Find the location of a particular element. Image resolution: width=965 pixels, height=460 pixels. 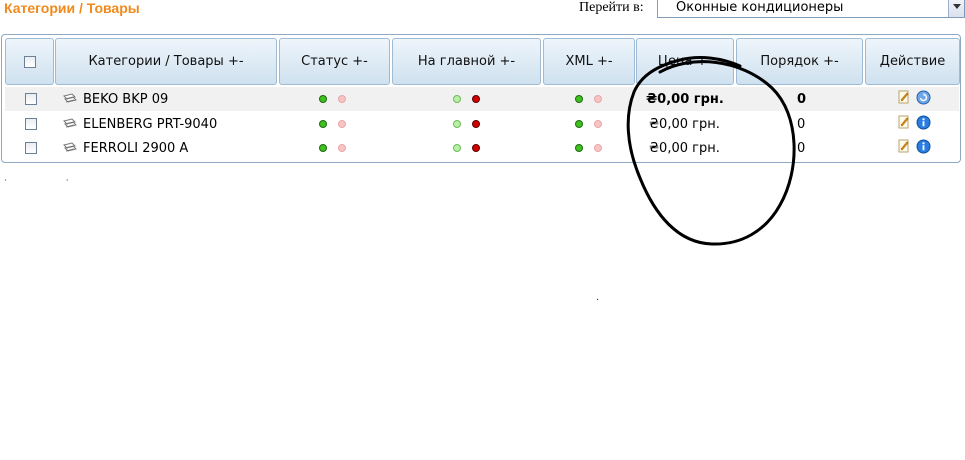

category-select: Оконные кондиционеры is located at coordinates (811, 9).